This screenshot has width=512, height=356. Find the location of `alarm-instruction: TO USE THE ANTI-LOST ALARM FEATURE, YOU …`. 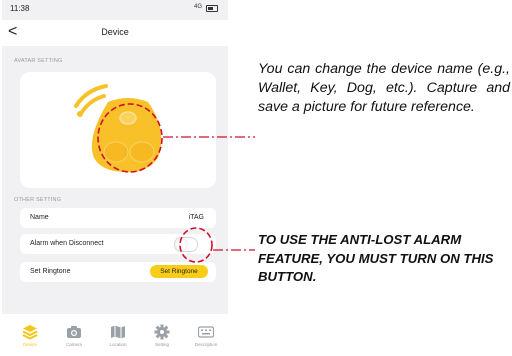

alarm-instruction: TO USE THE ANTI-LOST ALARM FEATURE, YOU … is located at coordinates (376, 258).